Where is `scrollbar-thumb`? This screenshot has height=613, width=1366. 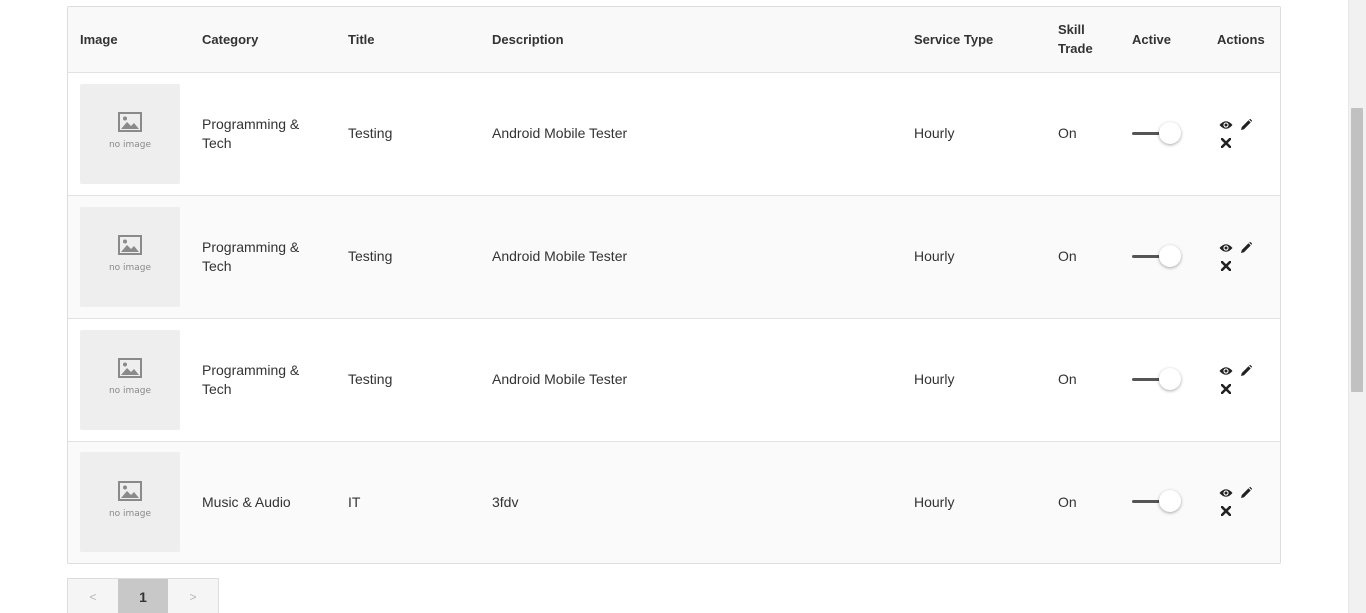 scrollbar-thumb is located at coordinates (1357, 250).